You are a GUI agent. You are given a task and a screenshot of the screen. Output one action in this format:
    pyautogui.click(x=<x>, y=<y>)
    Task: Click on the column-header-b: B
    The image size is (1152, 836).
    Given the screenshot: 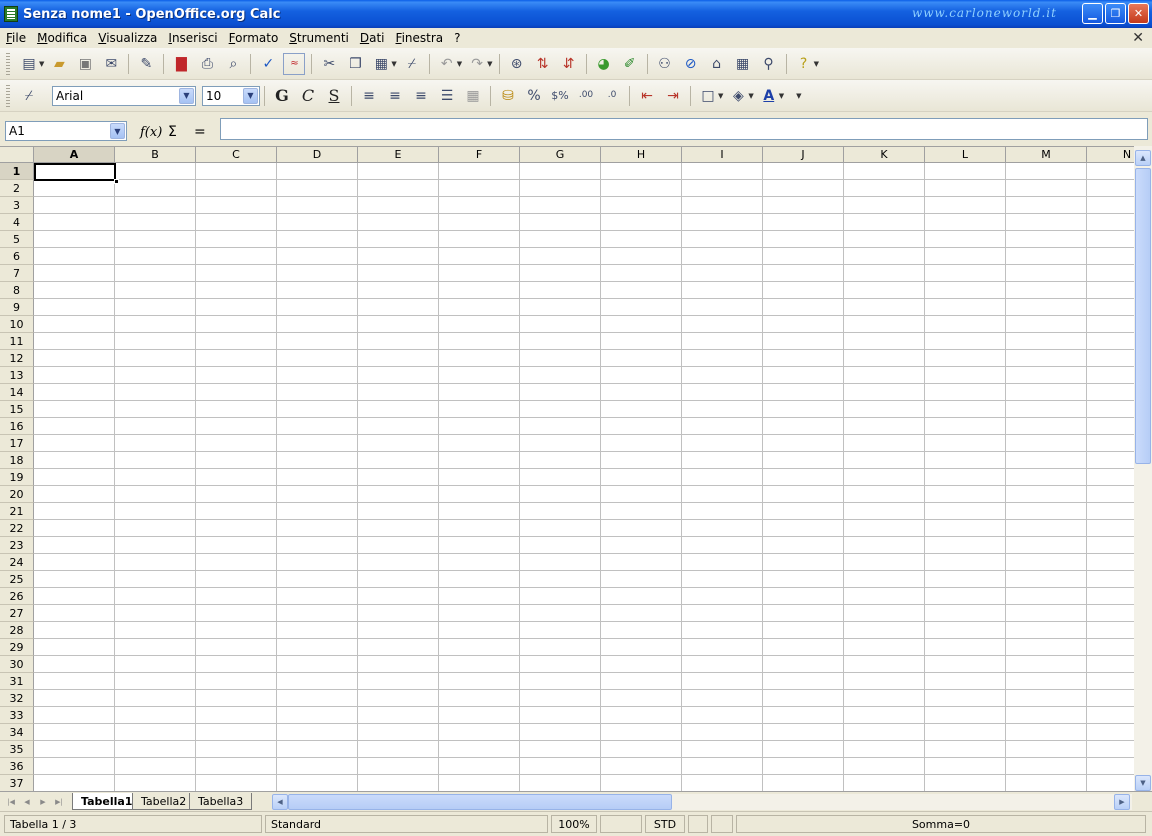 What is the action you would take?
    pyautogui.click(x=155, y=155)
    